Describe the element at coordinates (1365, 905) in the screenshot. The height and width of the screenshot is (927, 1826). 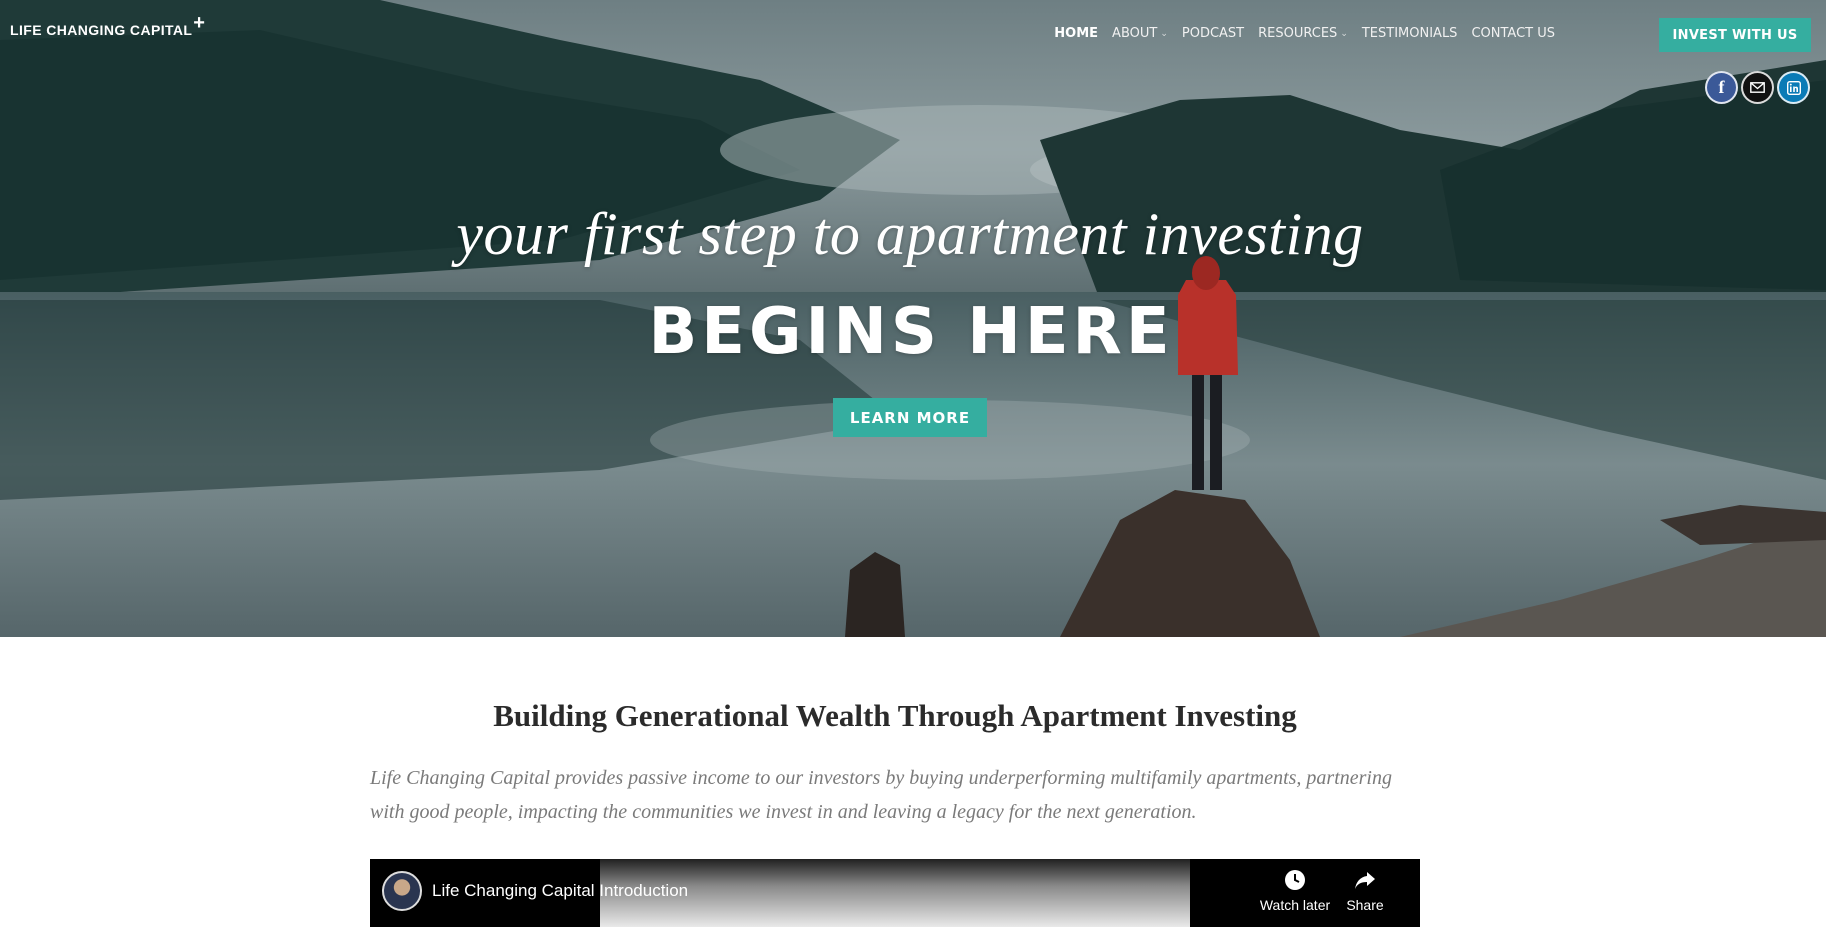
I see `share-label: Share` at that location.